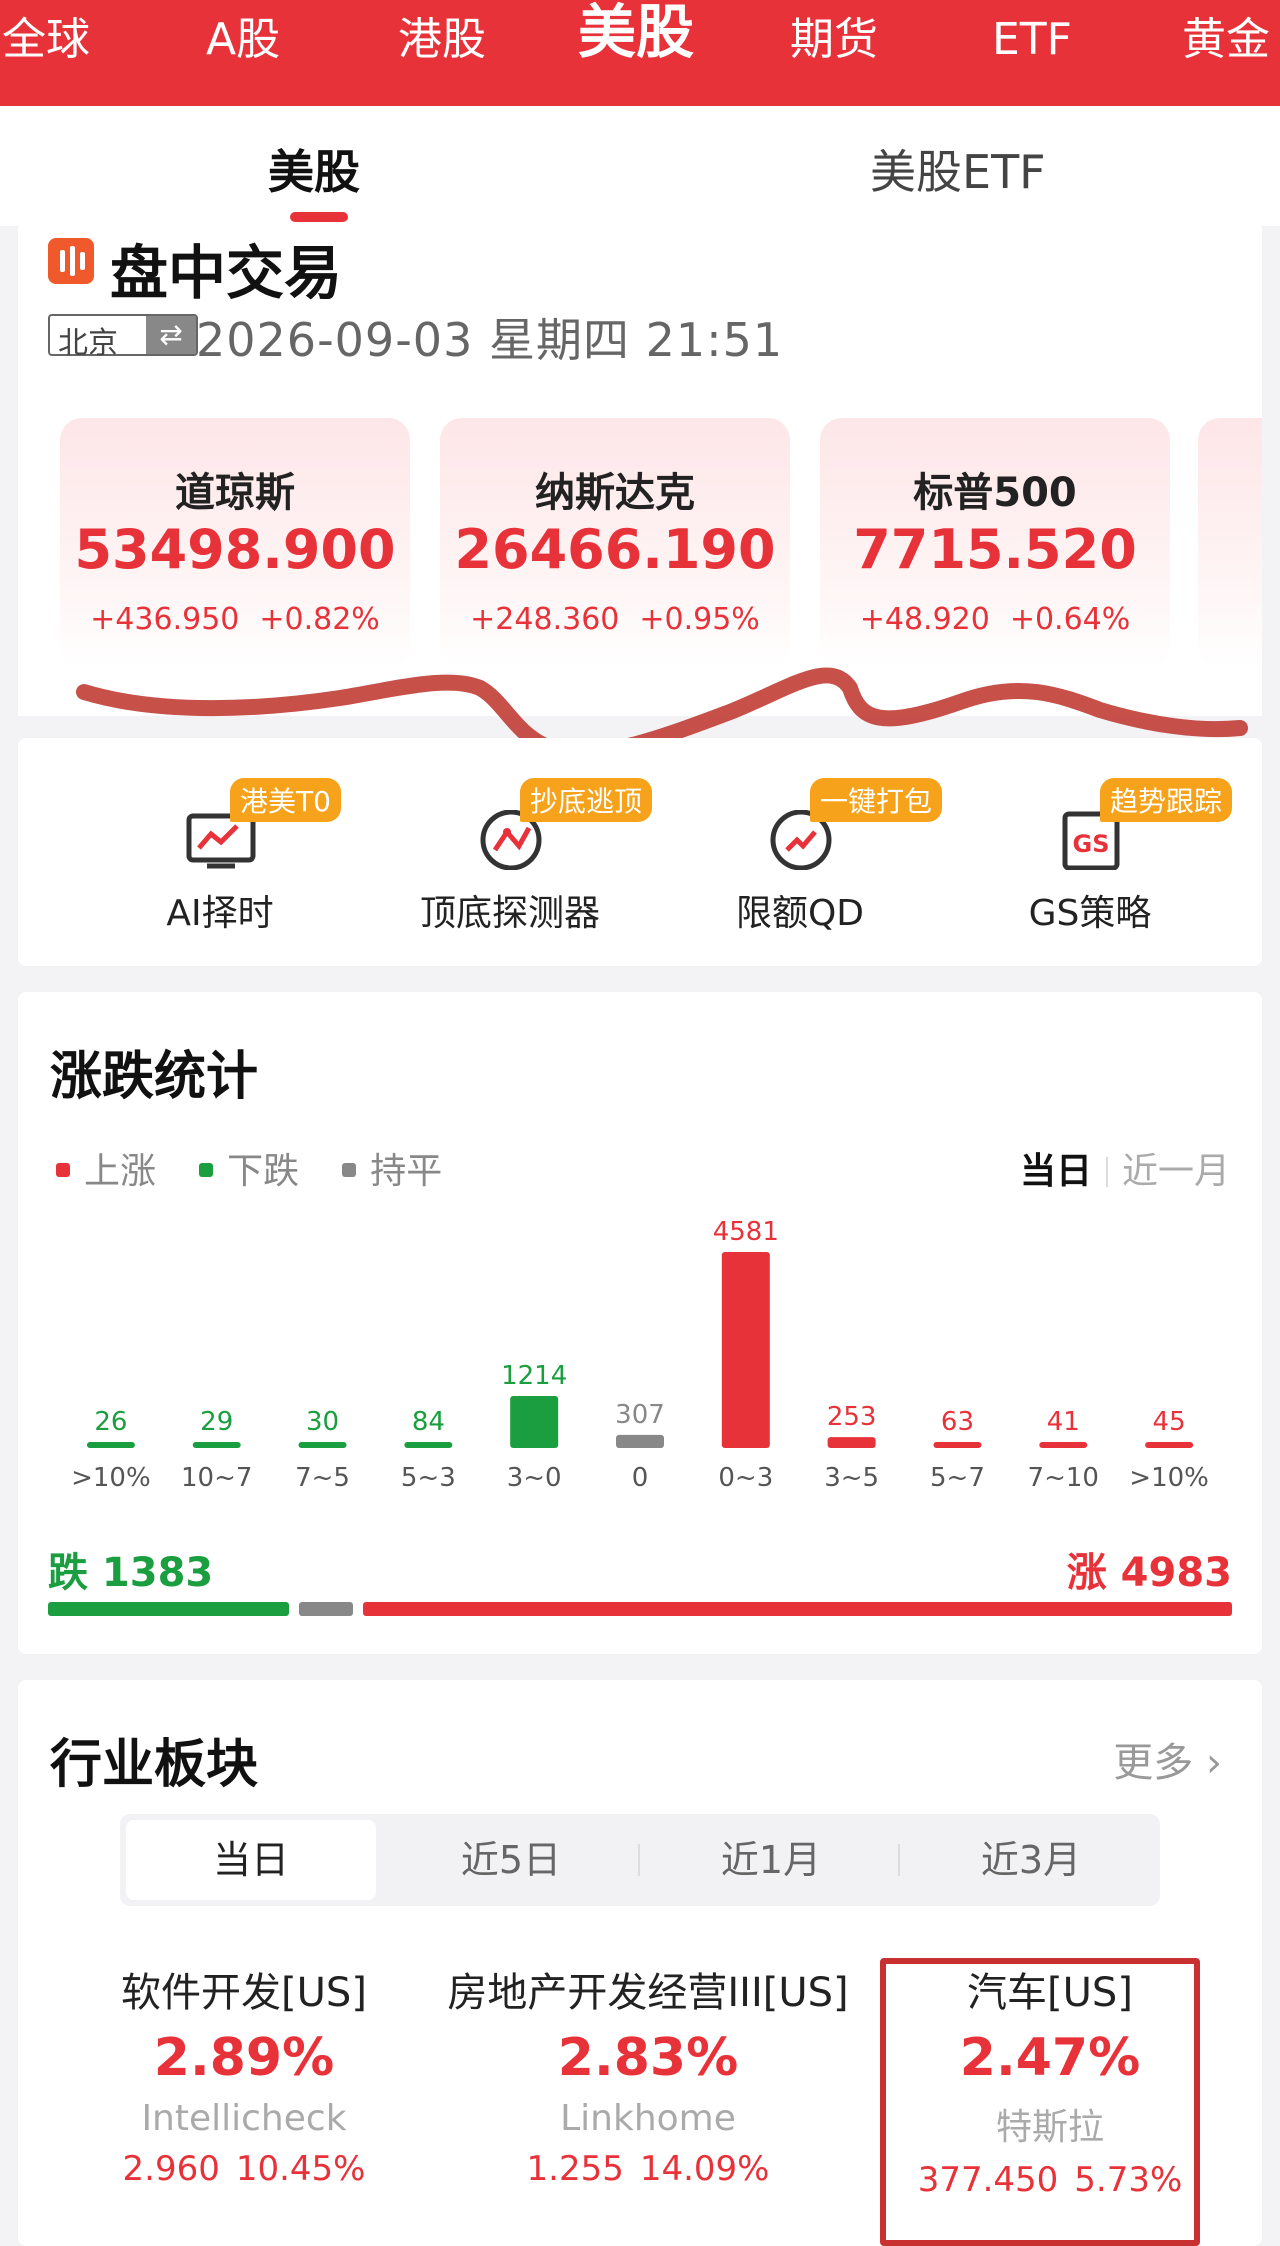 The height and width of the screenshot is (2246, 1280). Describe the element at coordinates (249, 1168) in the screenshot. I see `legend-down: 下跌` at that location.